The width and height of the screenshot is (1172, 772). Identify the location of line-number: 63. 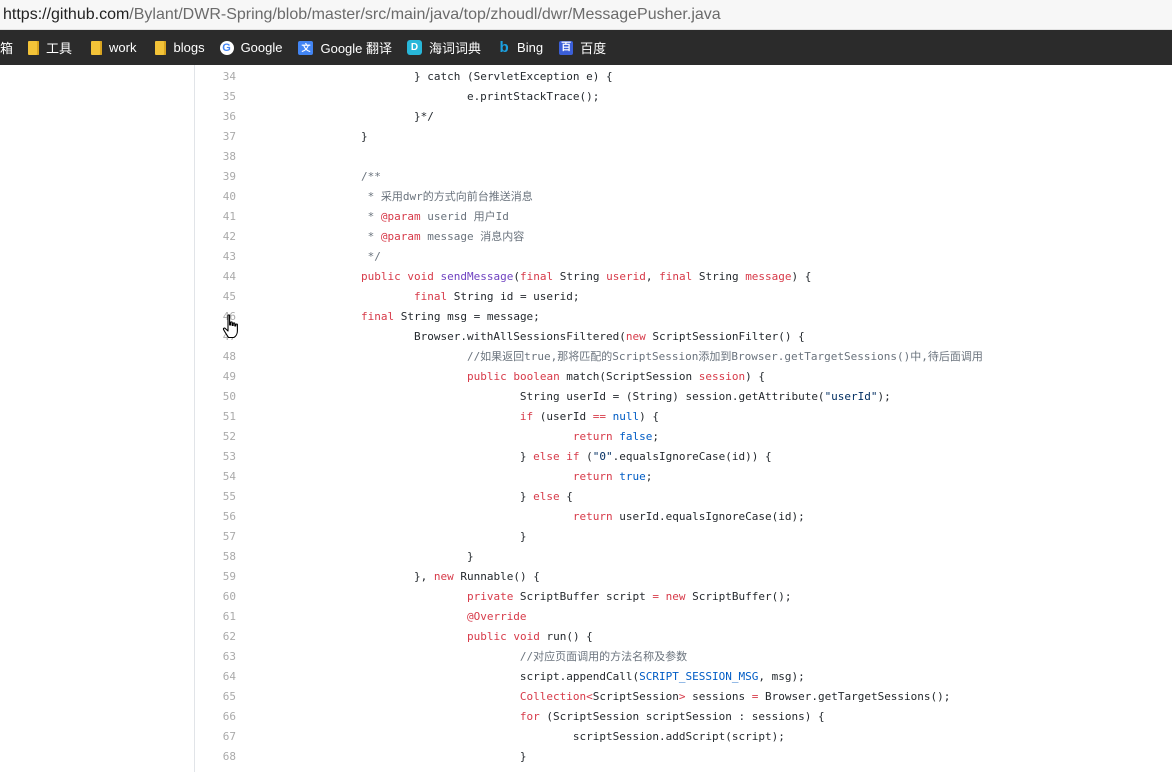
(216, 657).